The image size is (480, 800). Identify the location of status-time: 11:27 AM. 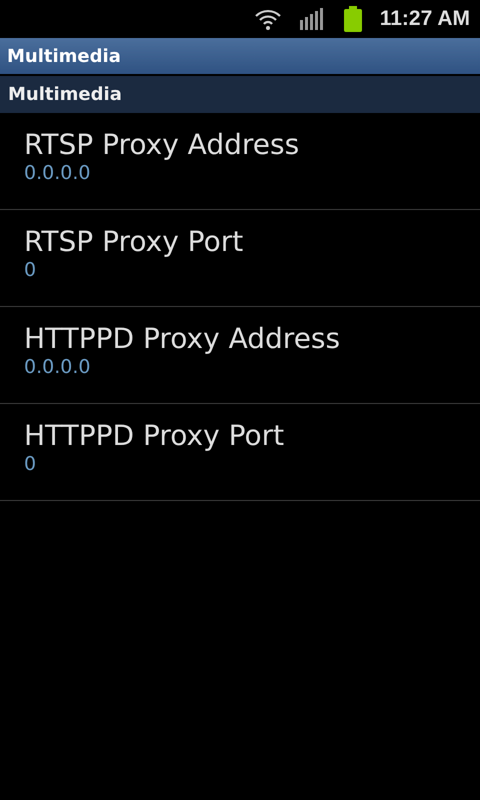
(425, 19).